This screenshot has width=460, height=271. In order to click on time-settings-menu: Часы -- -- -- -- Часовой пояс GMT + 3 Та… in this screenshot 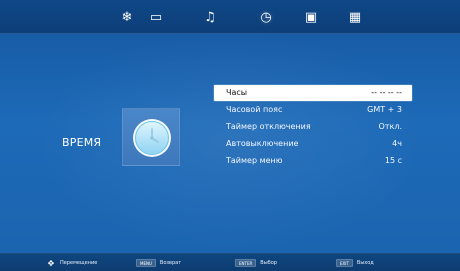, I will do `click(313, 127)`.